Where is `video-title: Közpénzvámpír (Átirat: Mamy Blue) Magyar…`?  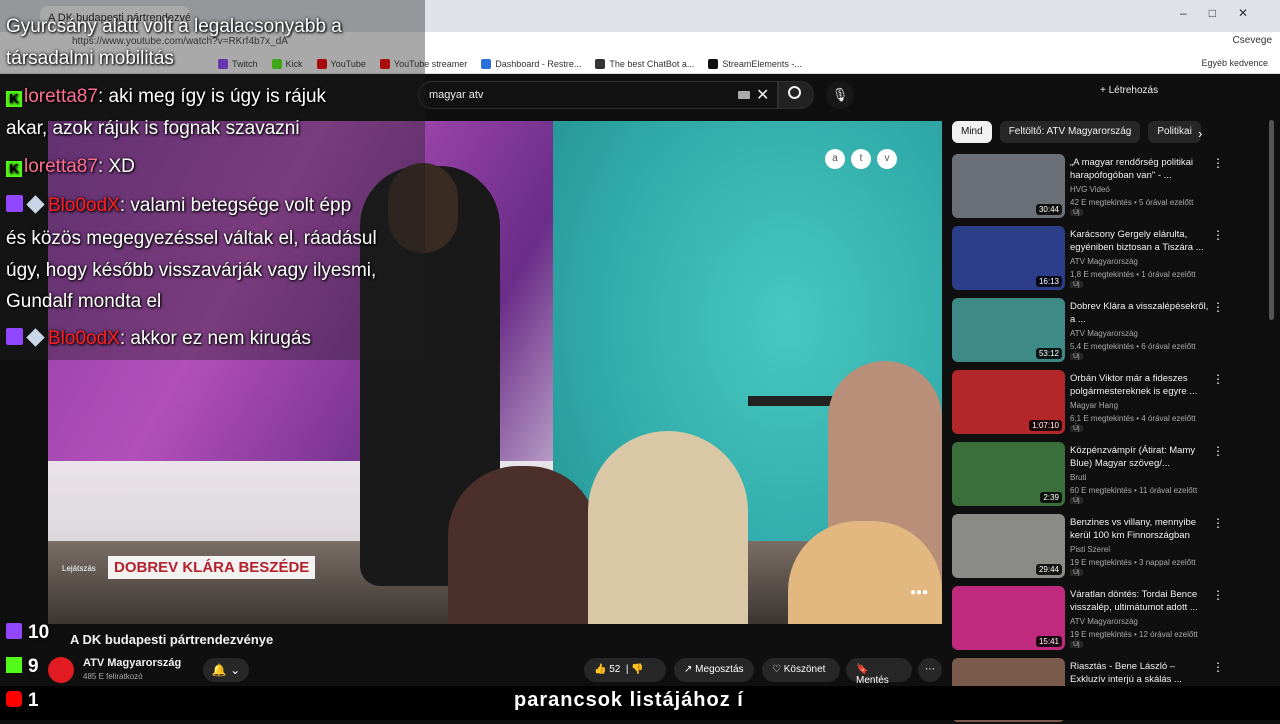 video-title: Közpénzvámpír (Átirat: Mamy Blue) Magyar… is located at coordinates (1140, 457).